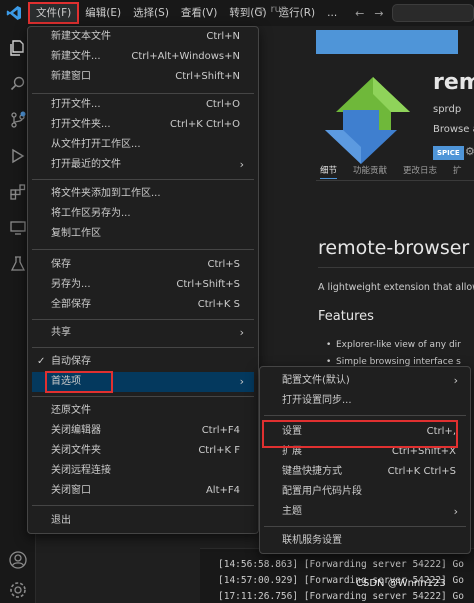 The height and width of the screenshot is (603, 474). I want to click on menu-item-exit: 退出, so click(143, 521).